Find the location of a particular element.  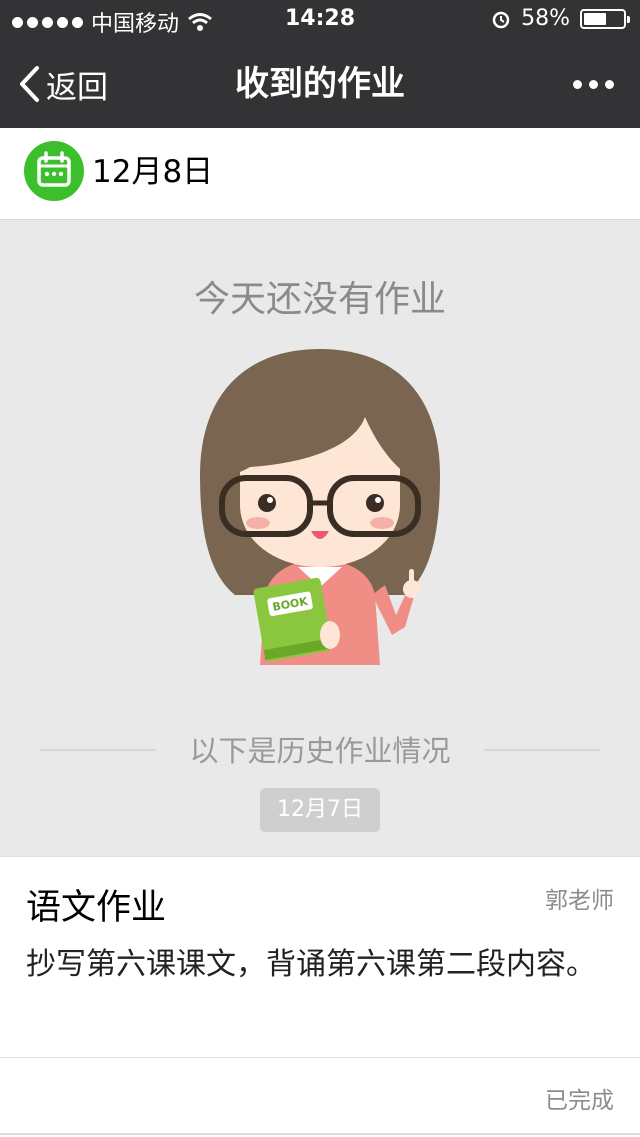

battery-icon is located at coordinates (605, 18).